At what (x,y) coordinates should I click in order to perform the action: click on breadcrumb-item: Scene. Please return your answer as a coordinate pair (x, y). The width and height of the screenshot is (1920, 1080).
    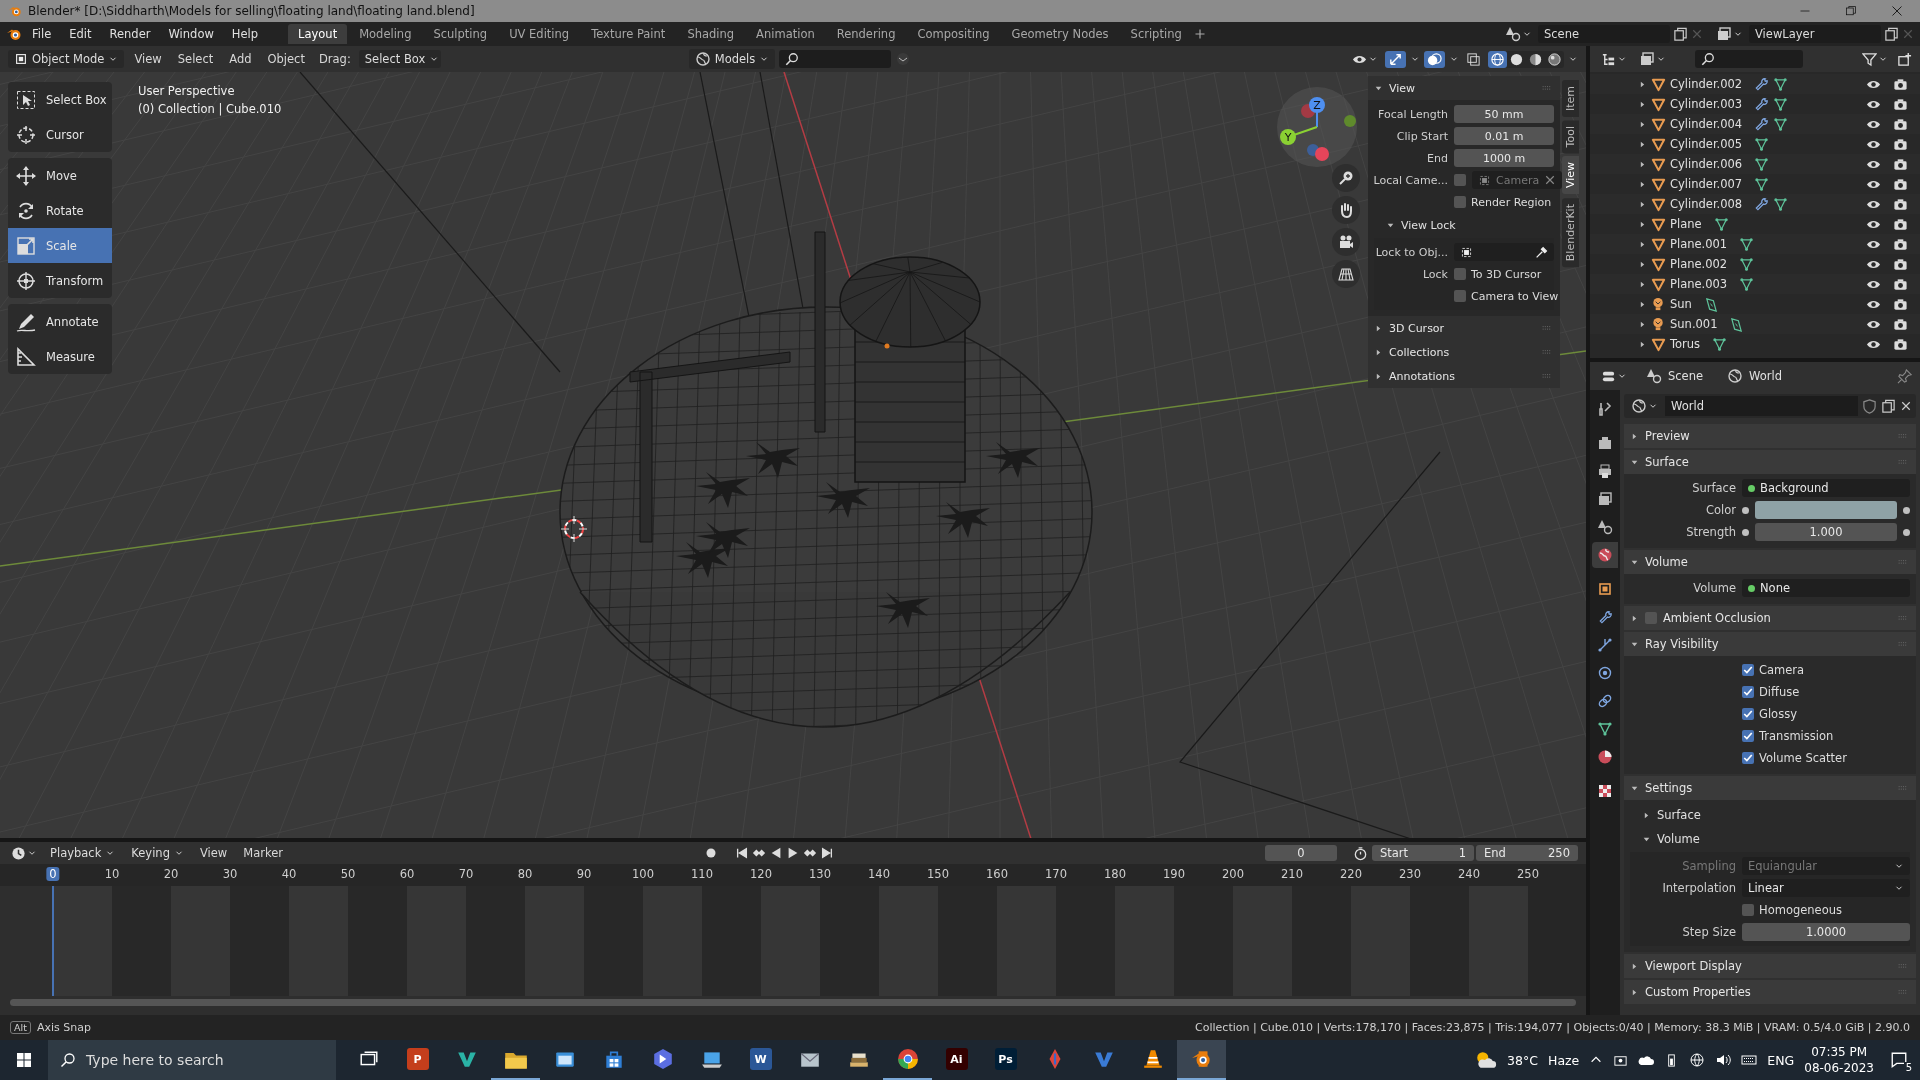
    Looking at the image, I should click on (1675, 376).